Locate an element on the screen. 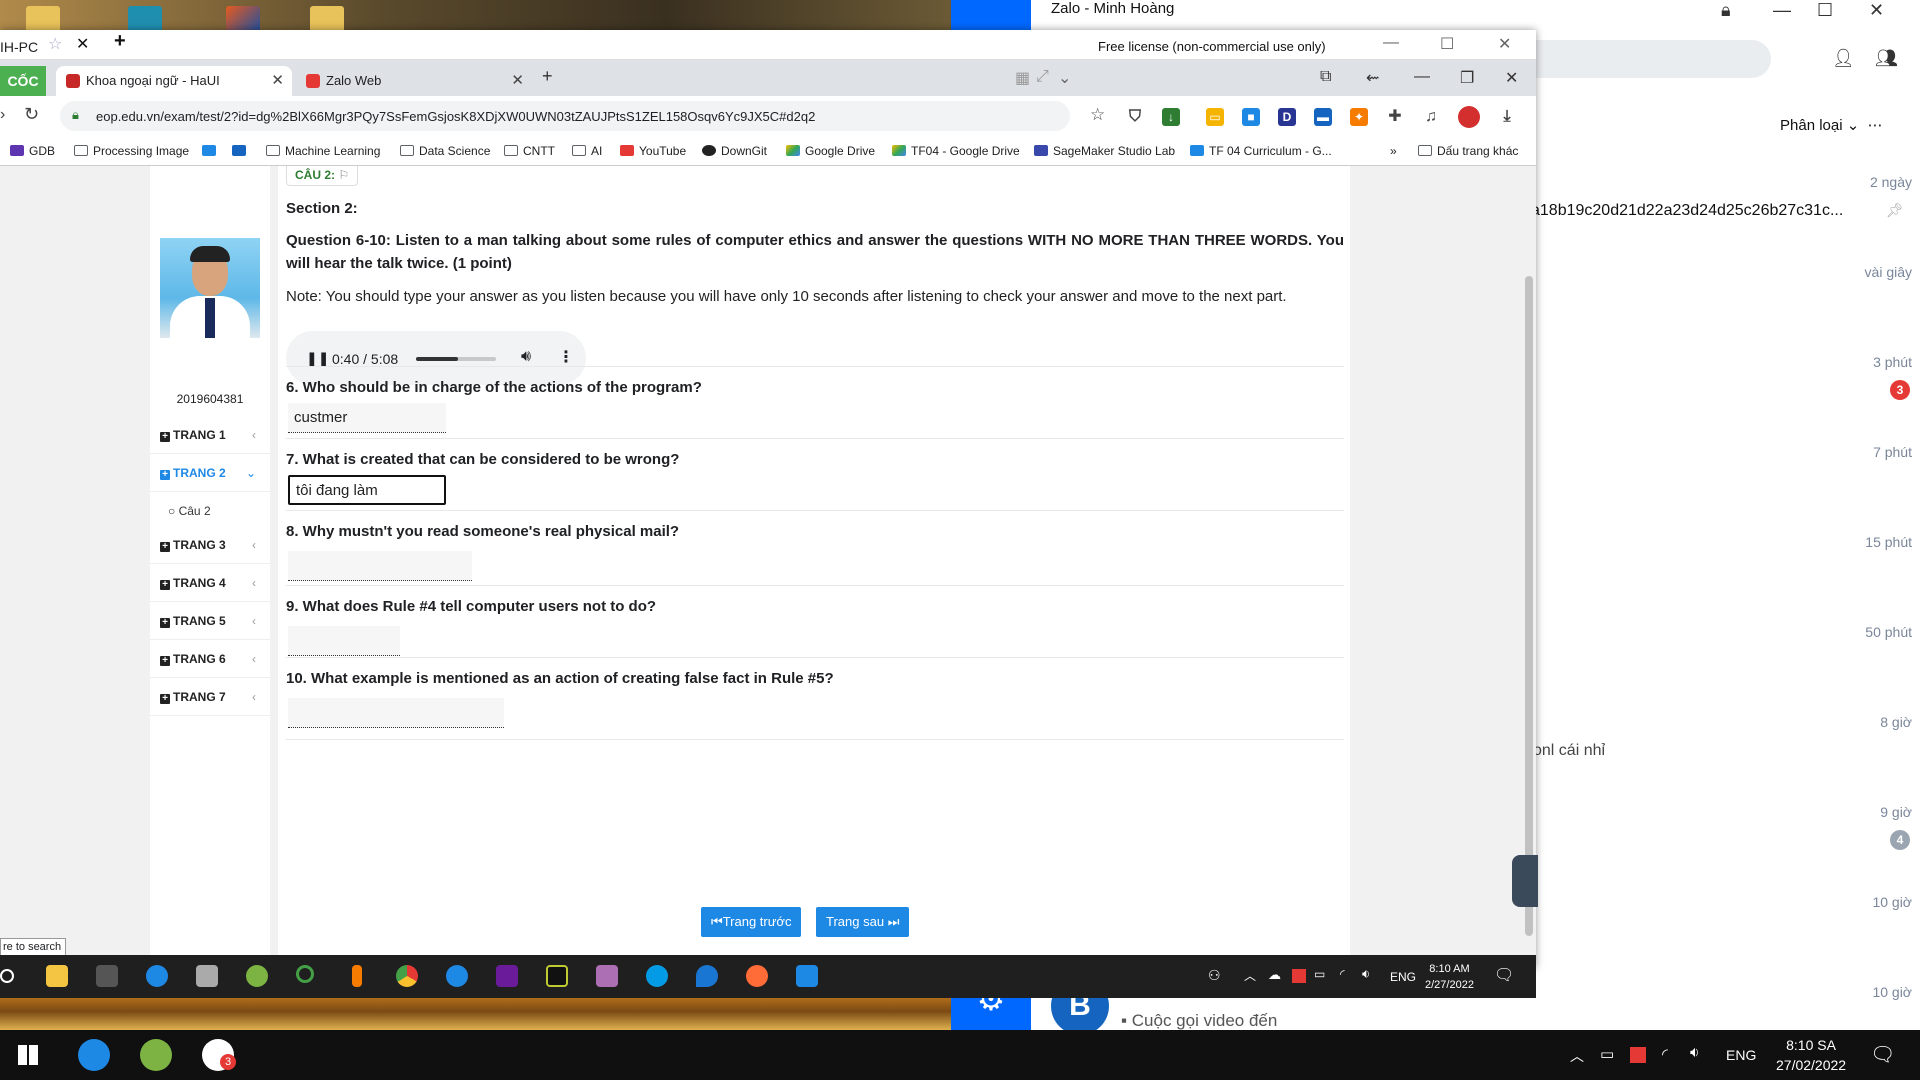 The image size is (1920, 1080). speaker-icon: 🔉︎ is located at coordinates (1694, 1052).